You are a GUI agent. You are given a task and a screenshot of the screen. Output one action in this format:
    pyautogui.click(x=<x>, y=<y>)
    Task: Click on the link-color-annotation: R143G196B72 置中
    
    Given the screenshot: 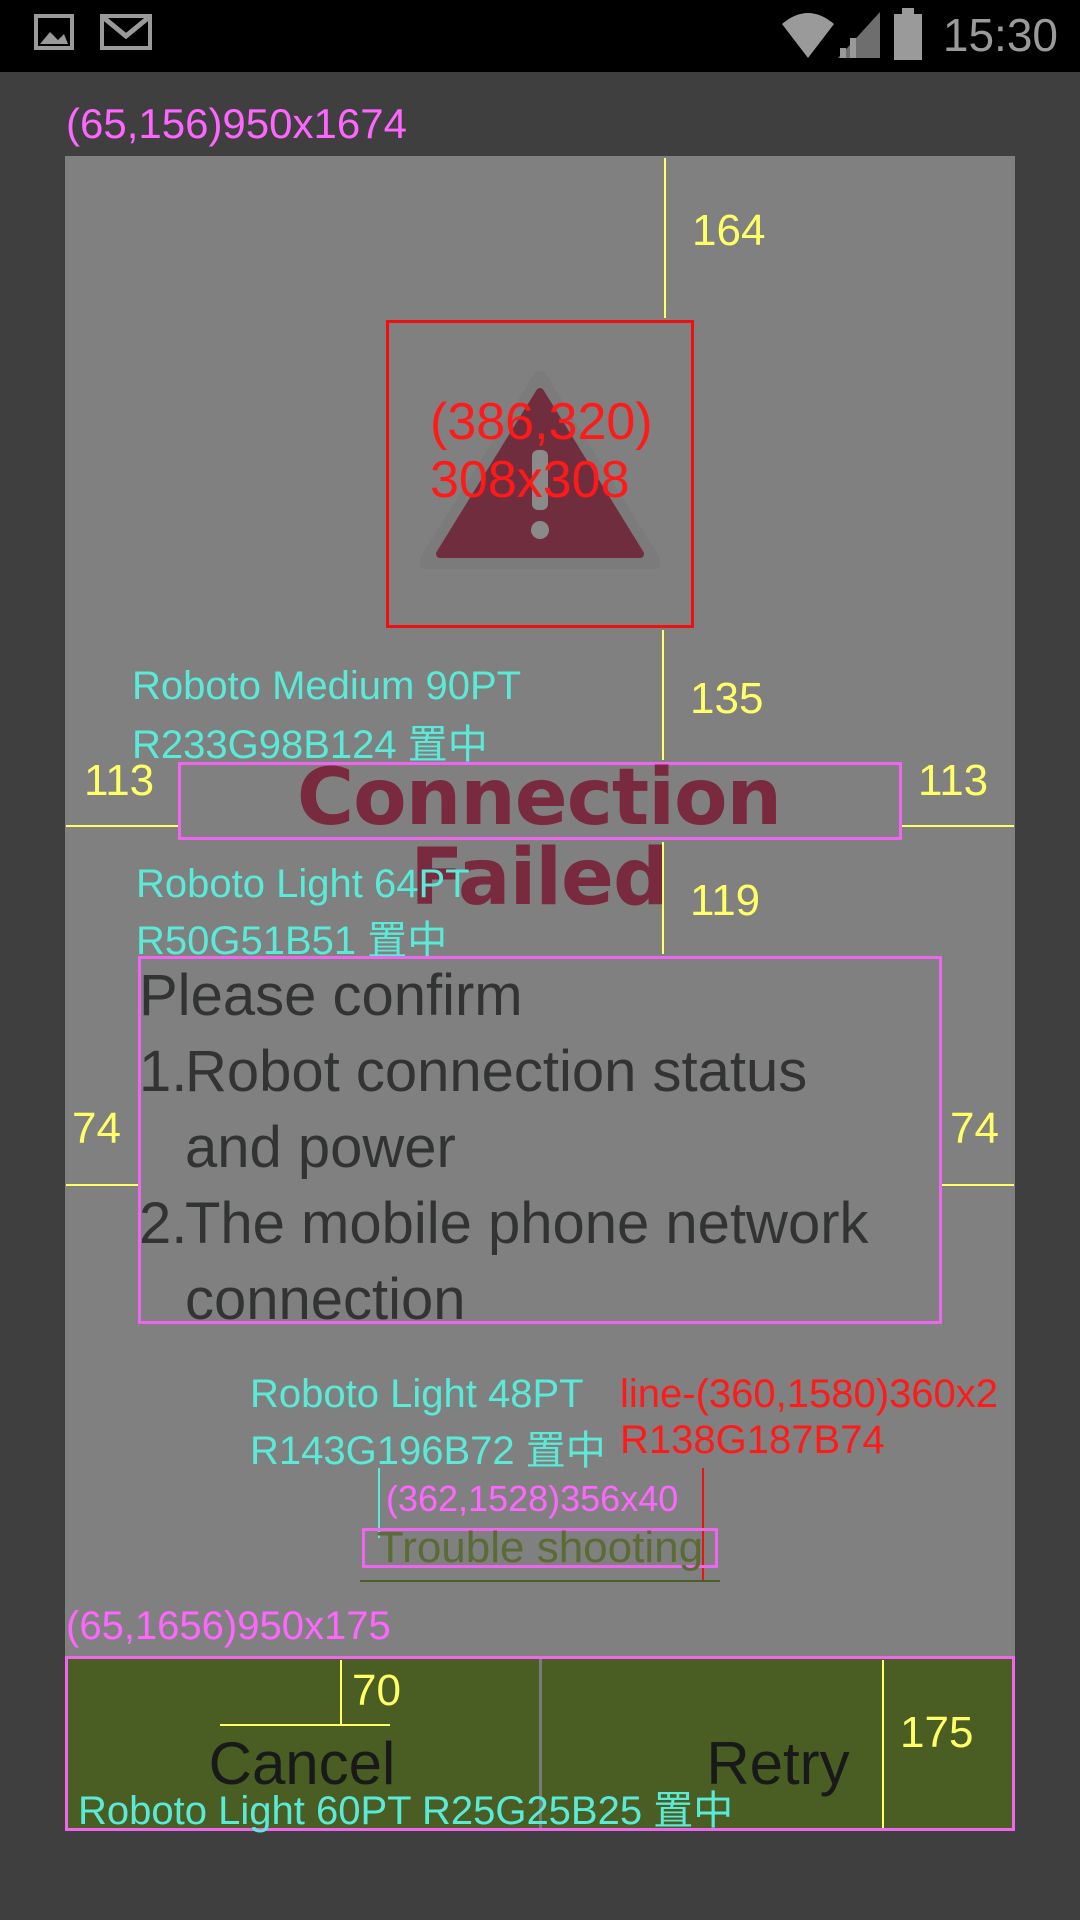 What is the action you would take?
    pyautogui.click(x=428, y=1451)
    